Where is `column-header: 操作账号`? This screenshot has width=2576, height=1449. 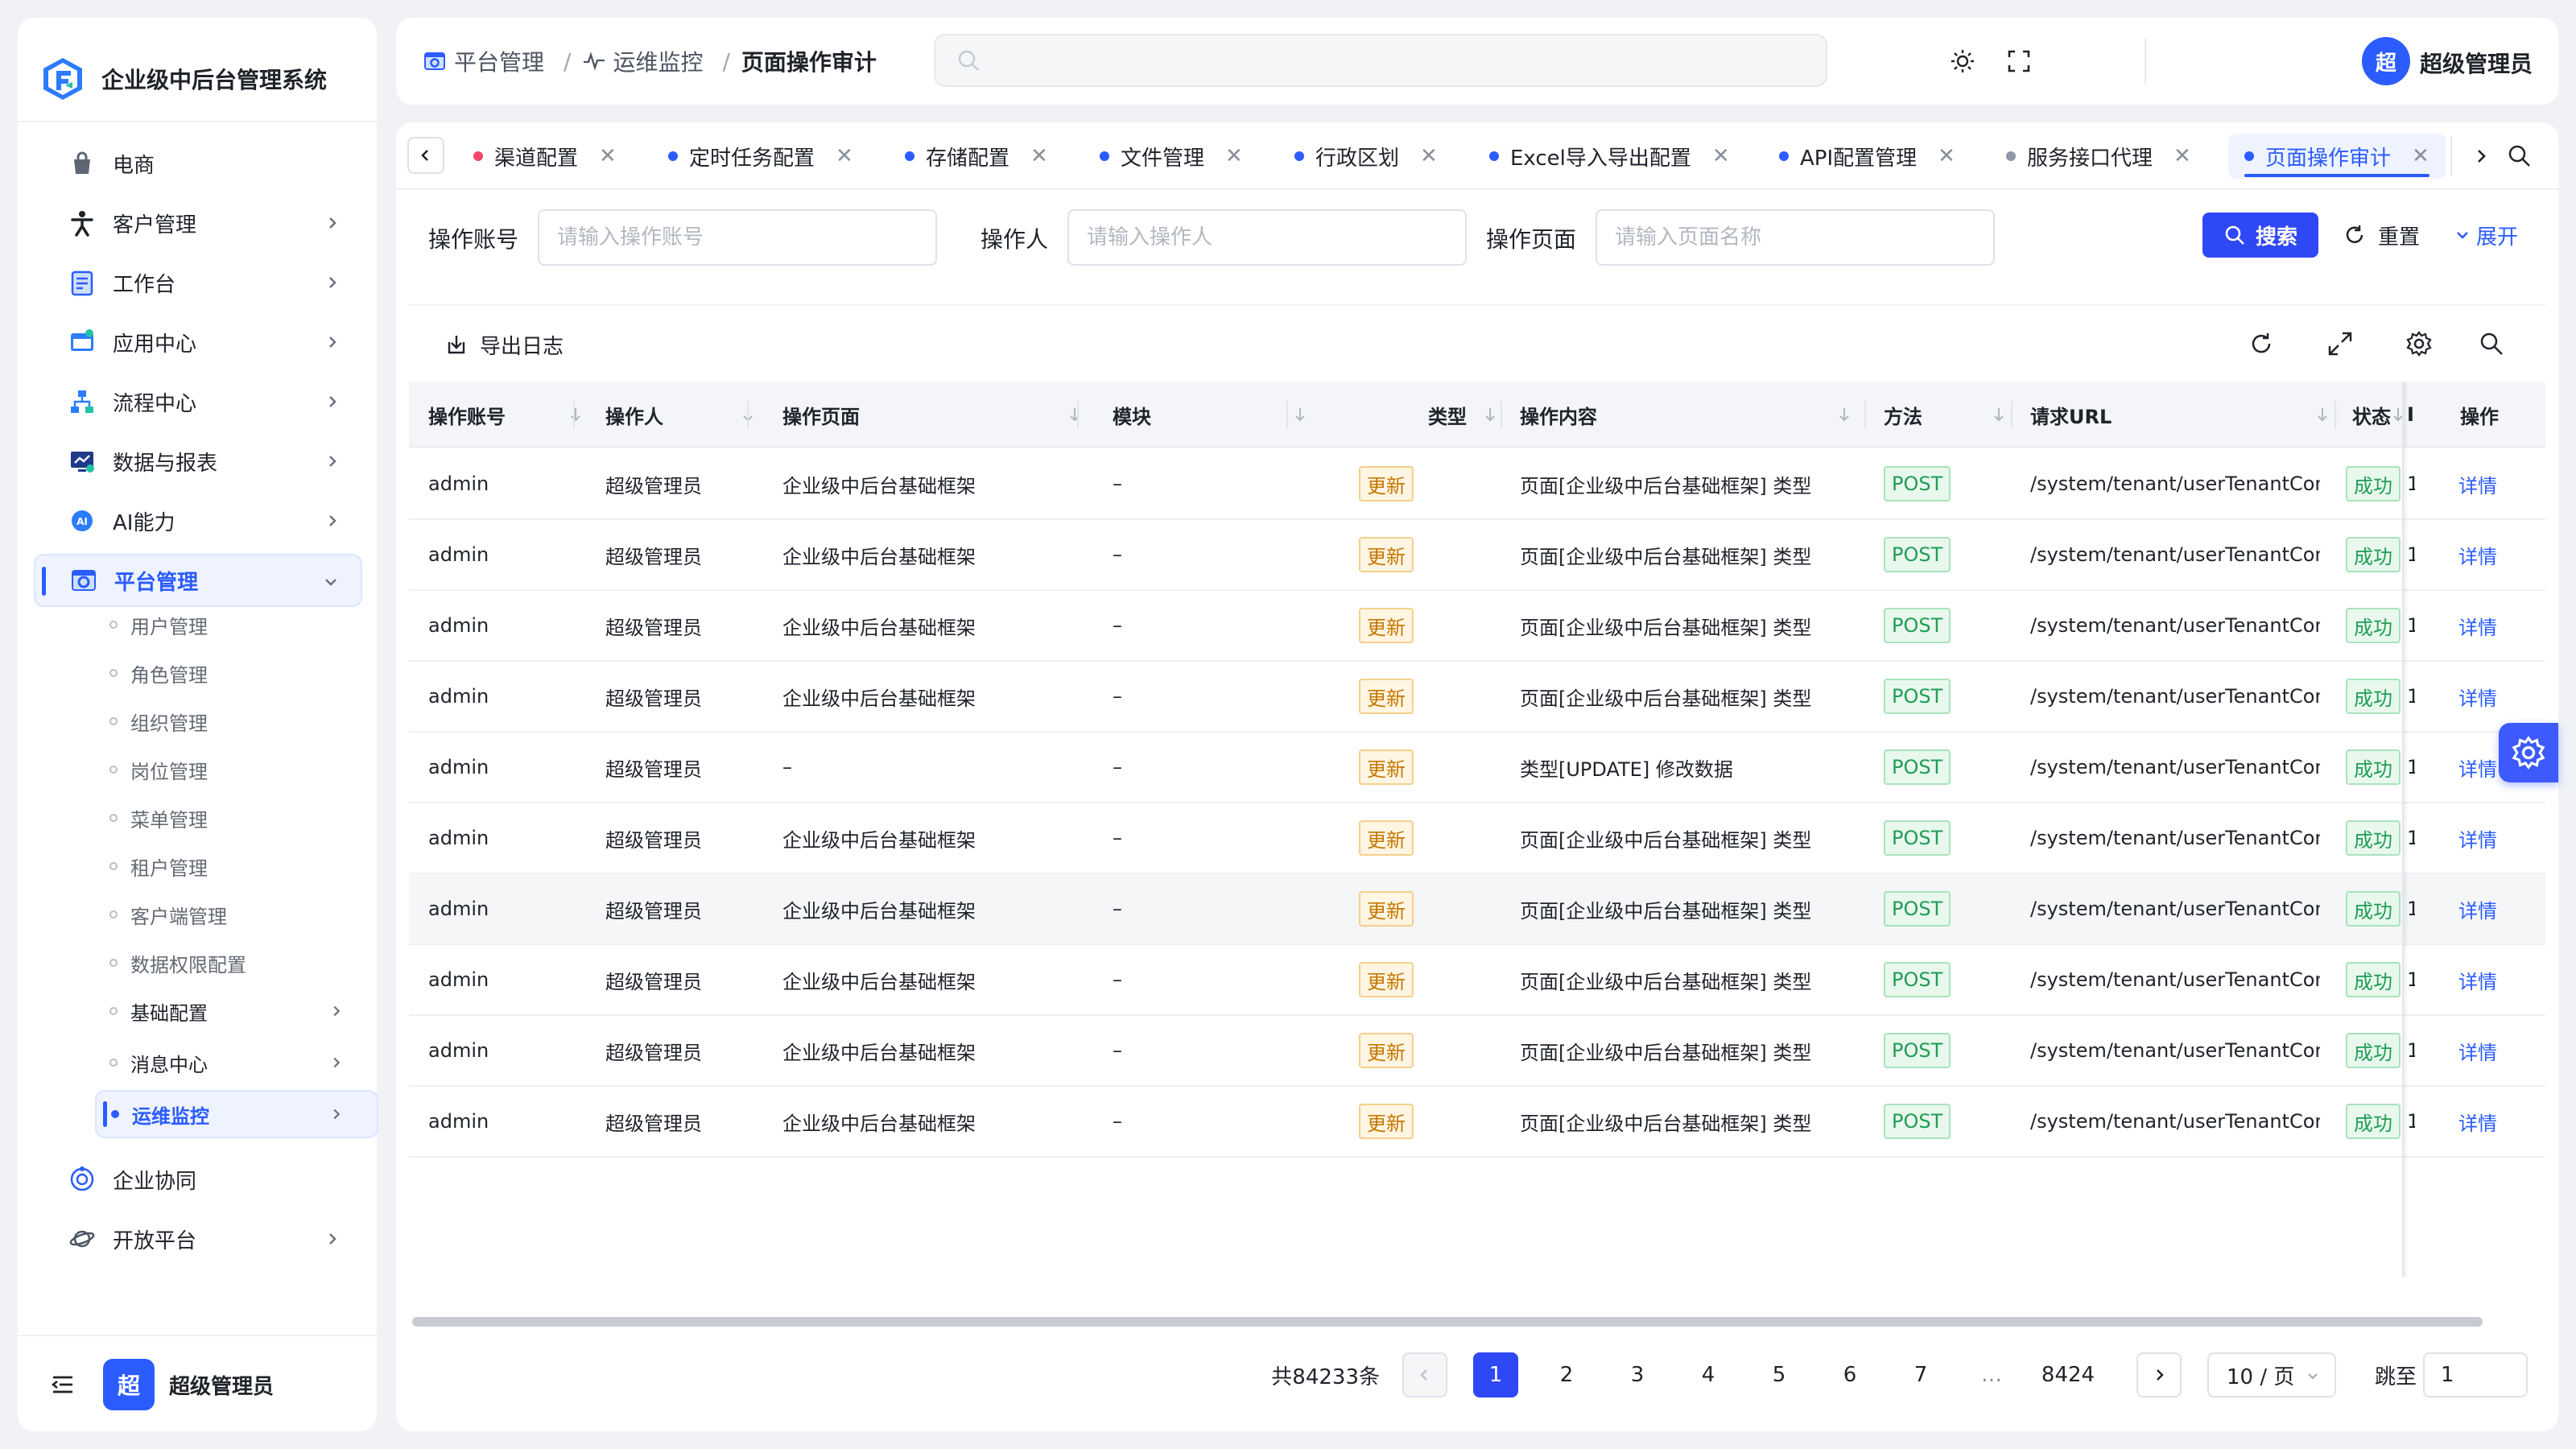
column-header: 操作账号 is located at coordinates (508, 415).